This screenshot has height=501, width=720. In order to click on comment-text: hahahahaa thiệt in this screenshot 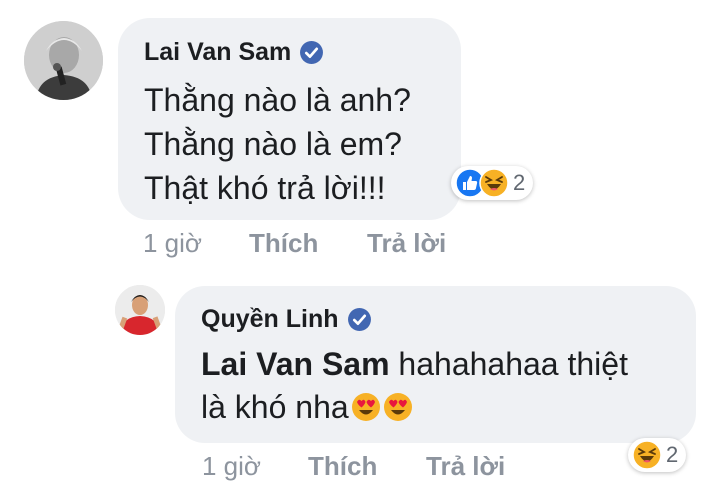, I will do `click(508, 364)`.